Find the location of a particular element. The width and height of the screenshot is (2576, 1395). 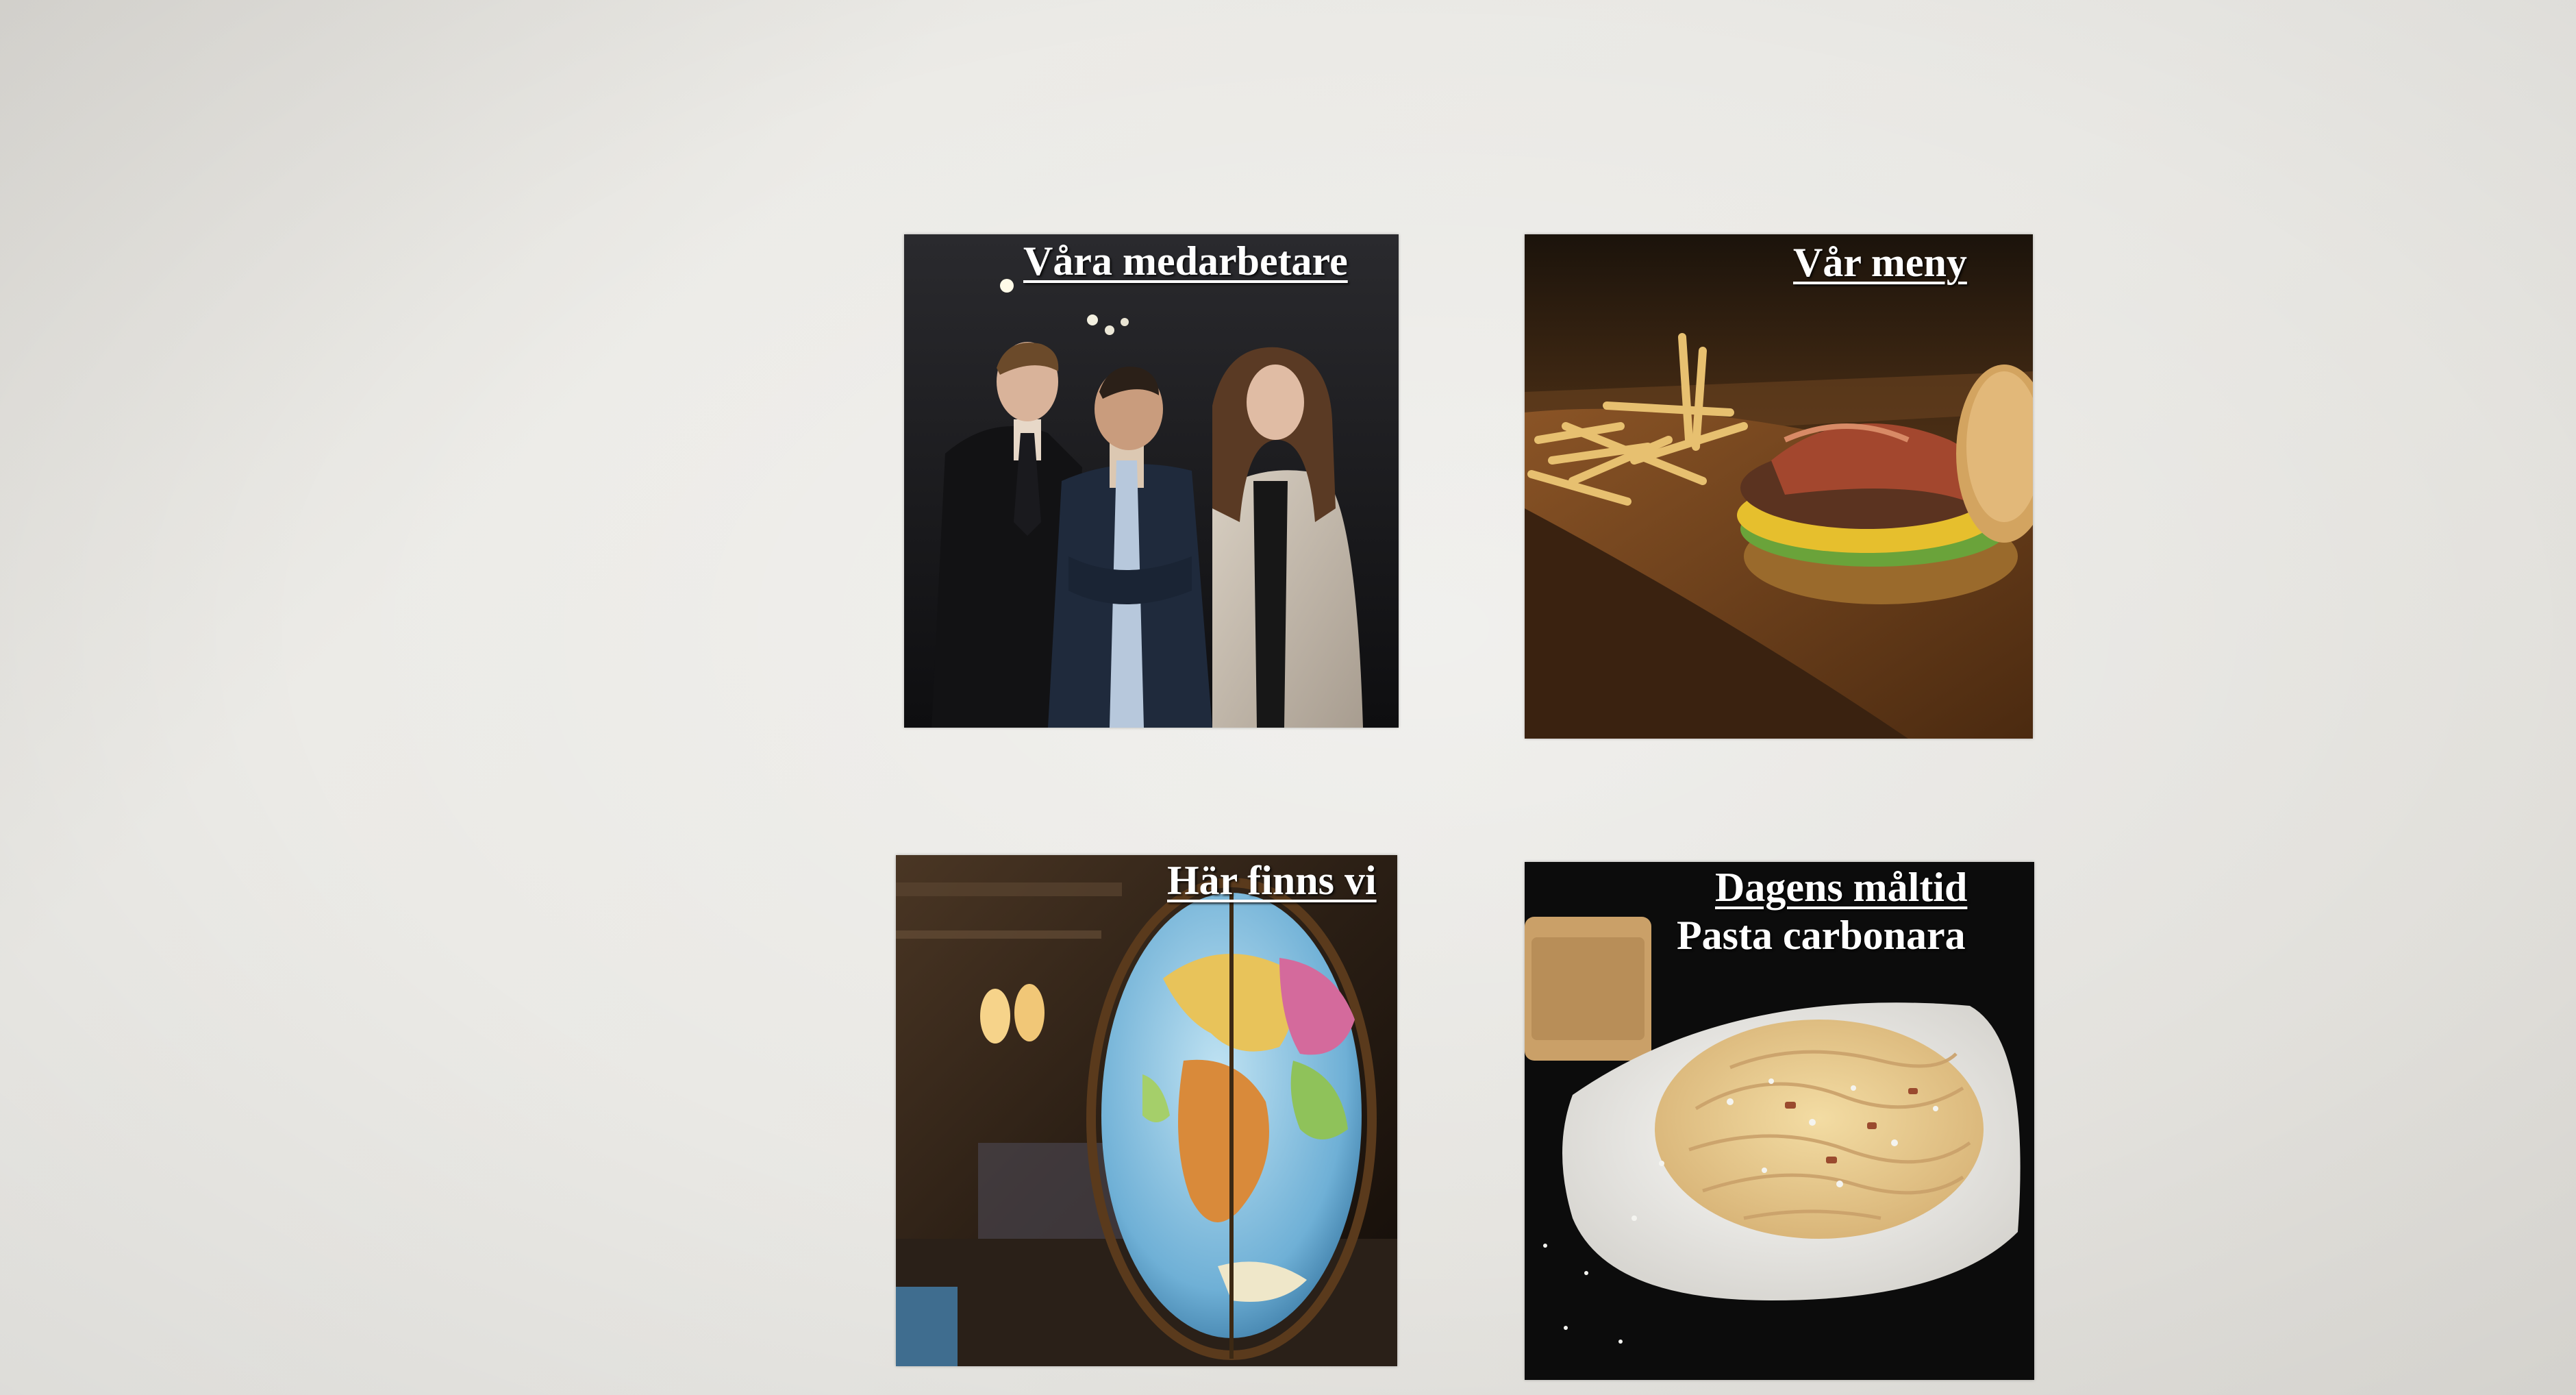

tile-menu: Vår meny is located at coordinates (1779, 486).